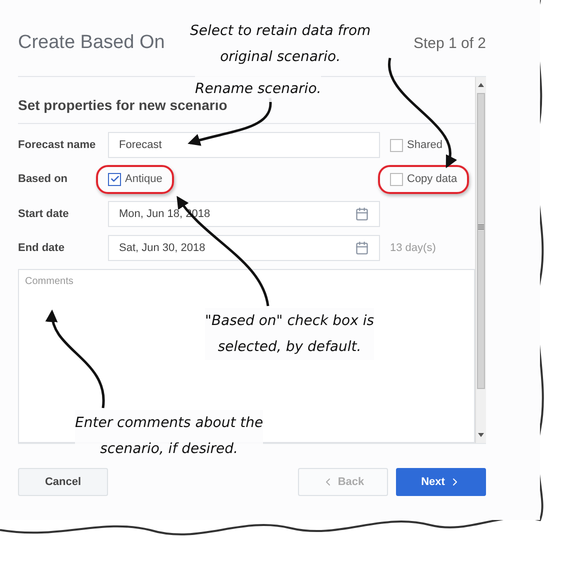  I want to click on name-field: Forecast, so click(244, 145).